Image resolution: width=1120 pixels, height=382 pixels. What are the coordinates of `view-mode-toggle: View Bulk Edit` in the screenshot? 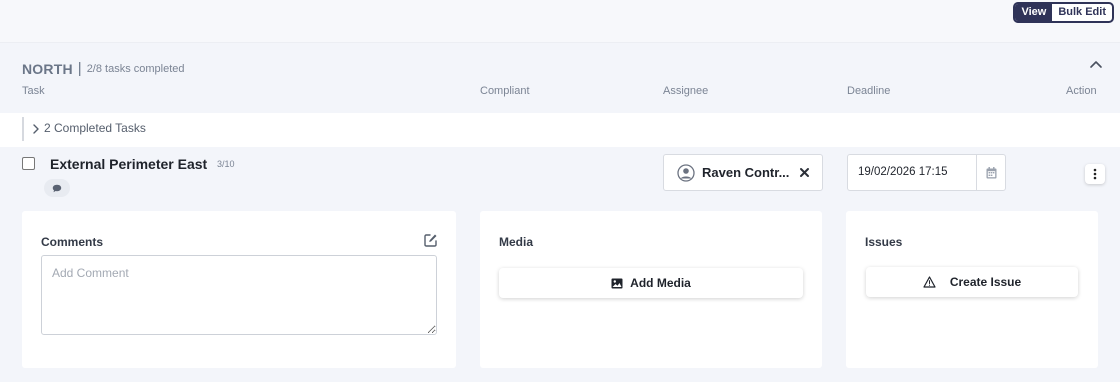 It's located at (1063, 12).